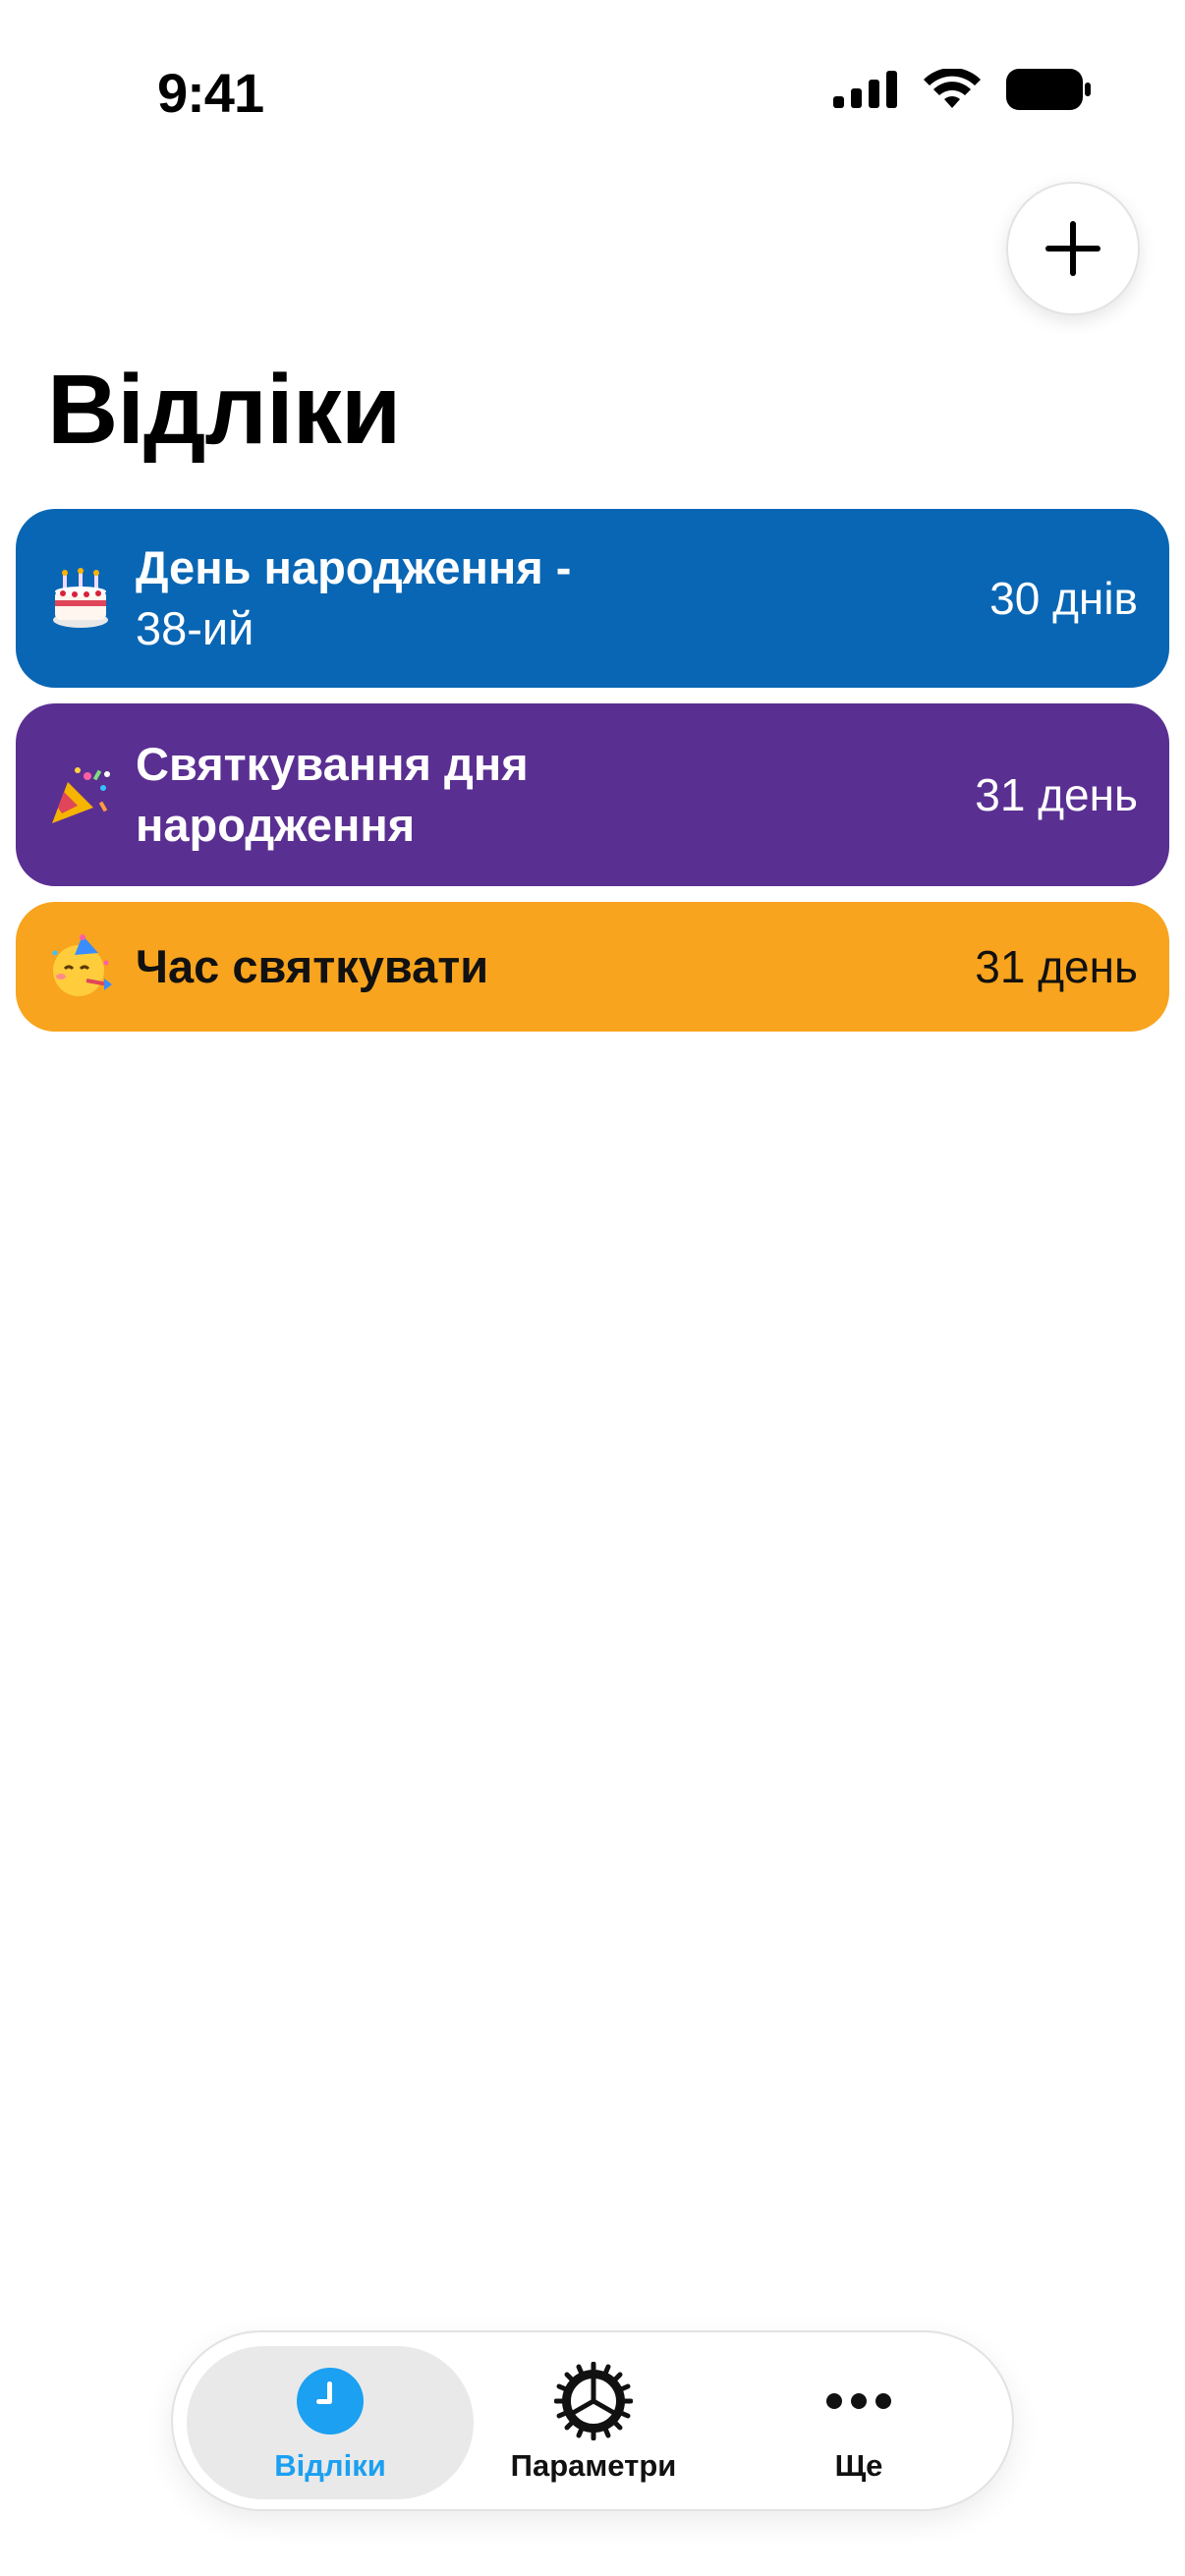 Image resolution: width=1185 pixels, height=2576 pixels. I want to click on tab-label: Параметри, so click(594, 2465).